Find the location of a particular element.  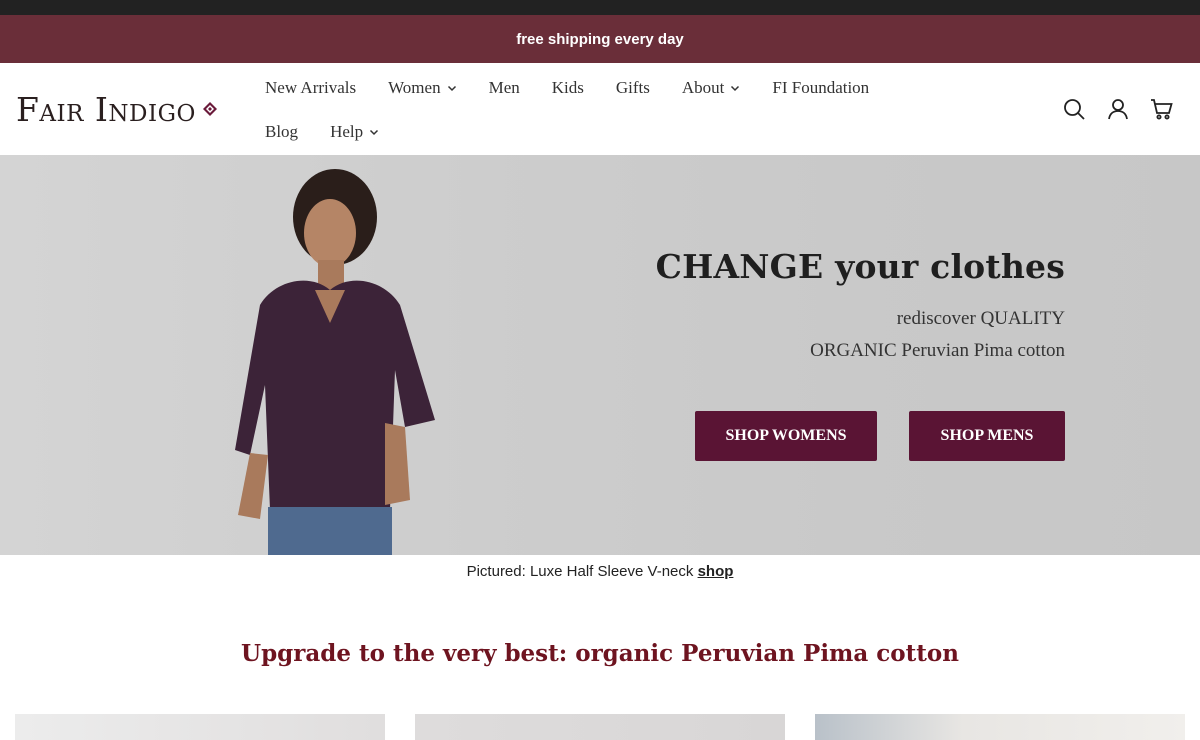

hero-subtitle-cotton: ORGANIC Peruvian Pima cotton is located at coordinates (937, 350).